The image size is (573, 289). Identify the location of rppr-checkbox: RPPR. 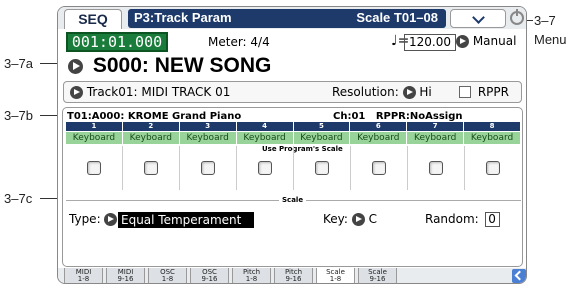
(484, 92).